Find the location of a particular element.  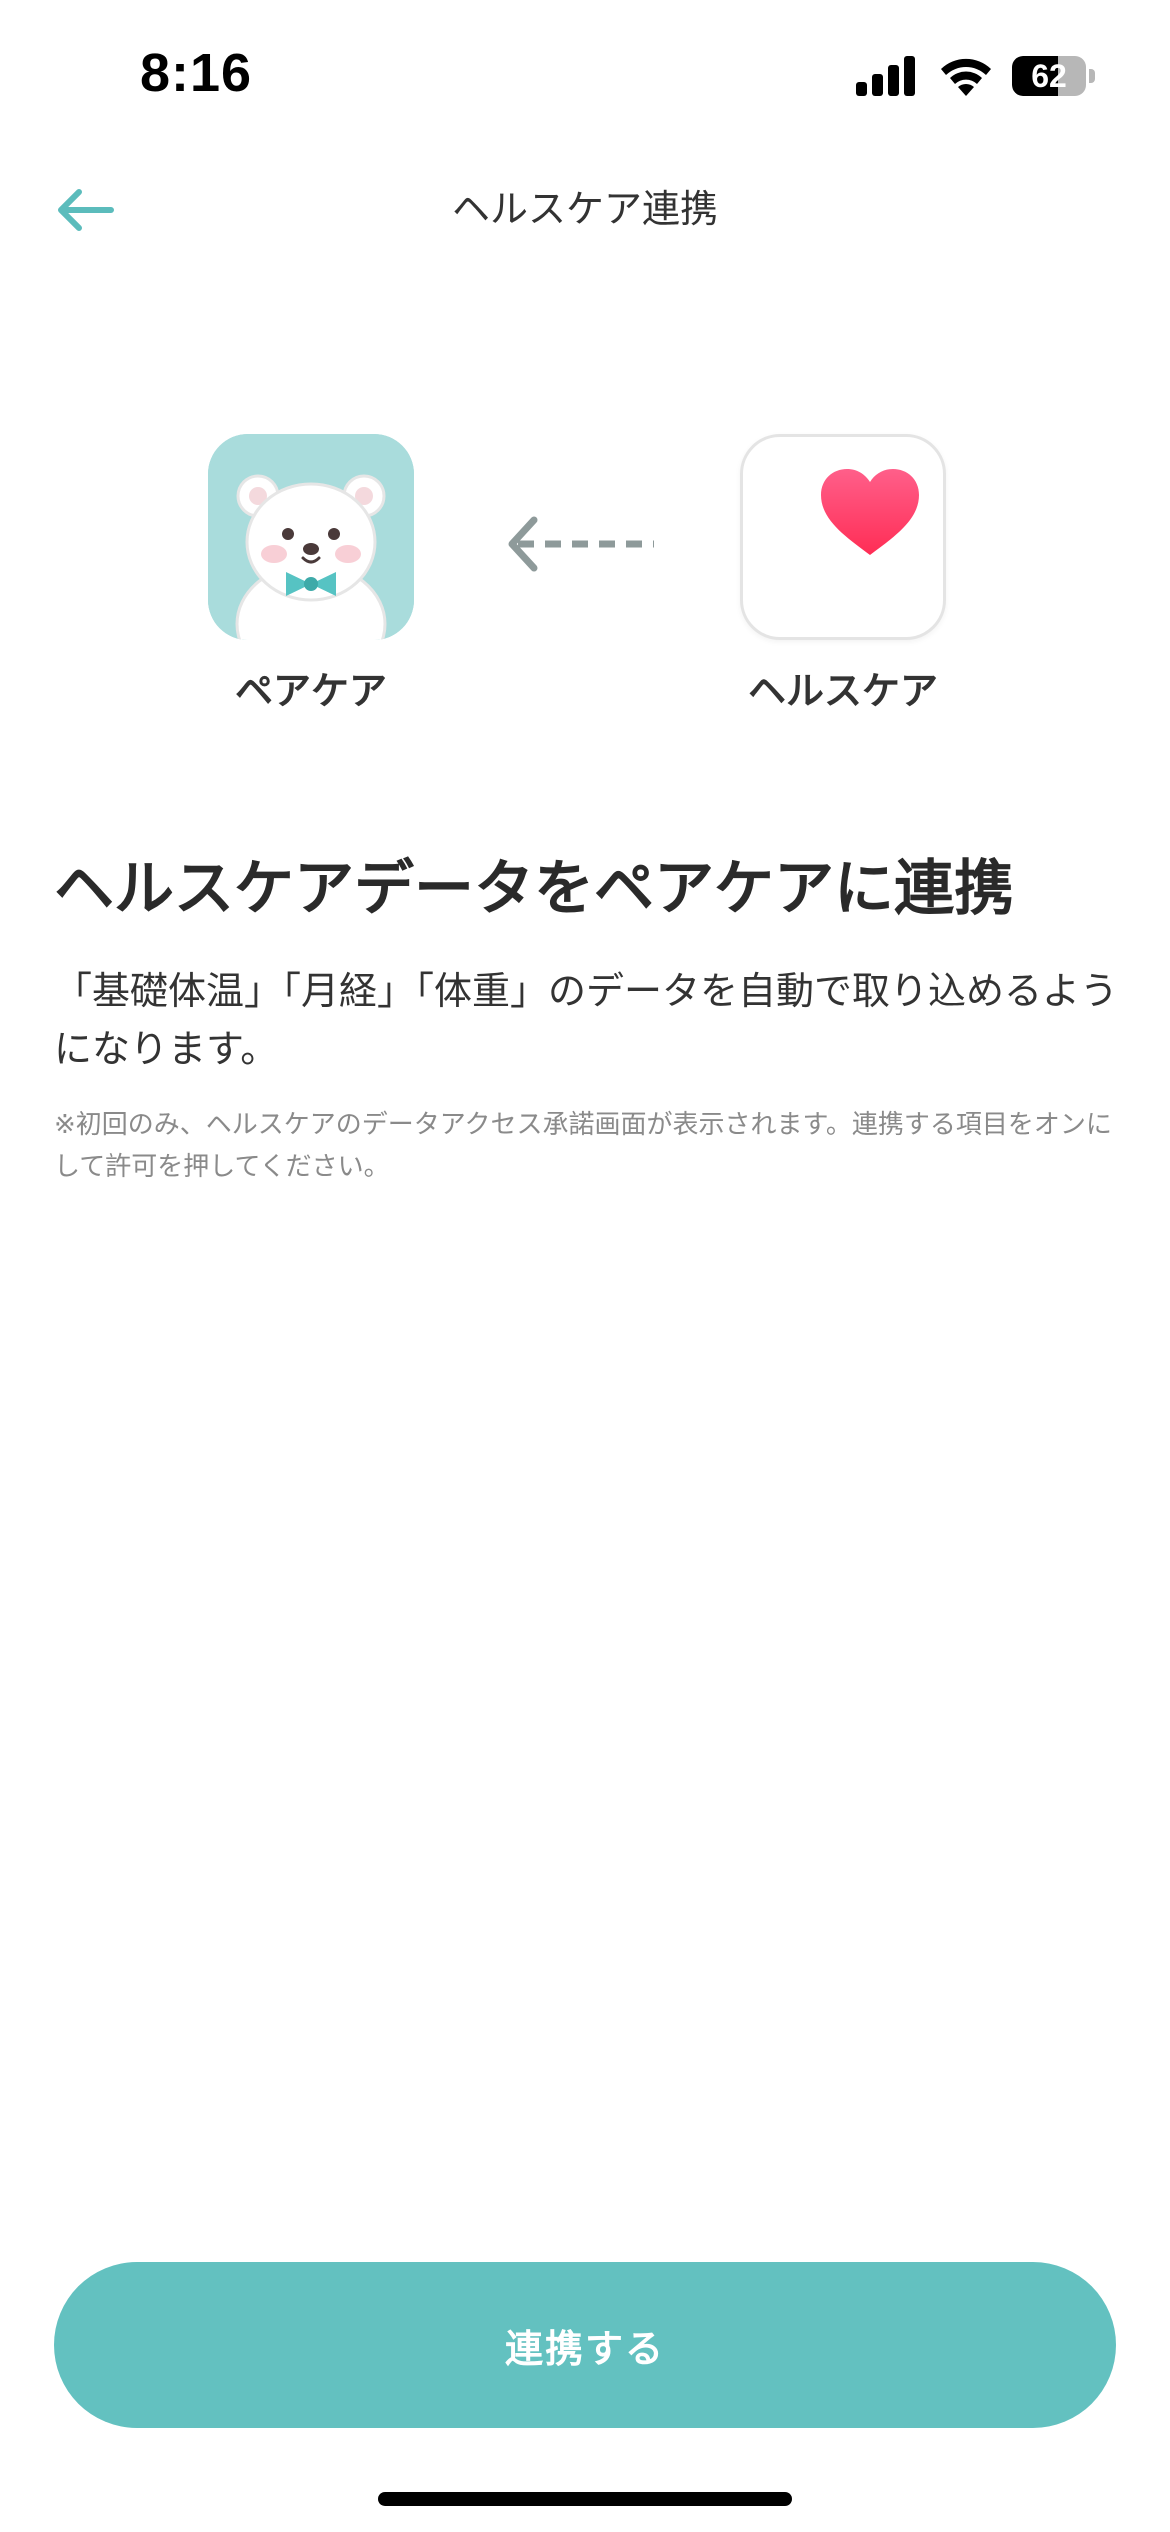

health-app-icon is located at coordinates (843, 537).